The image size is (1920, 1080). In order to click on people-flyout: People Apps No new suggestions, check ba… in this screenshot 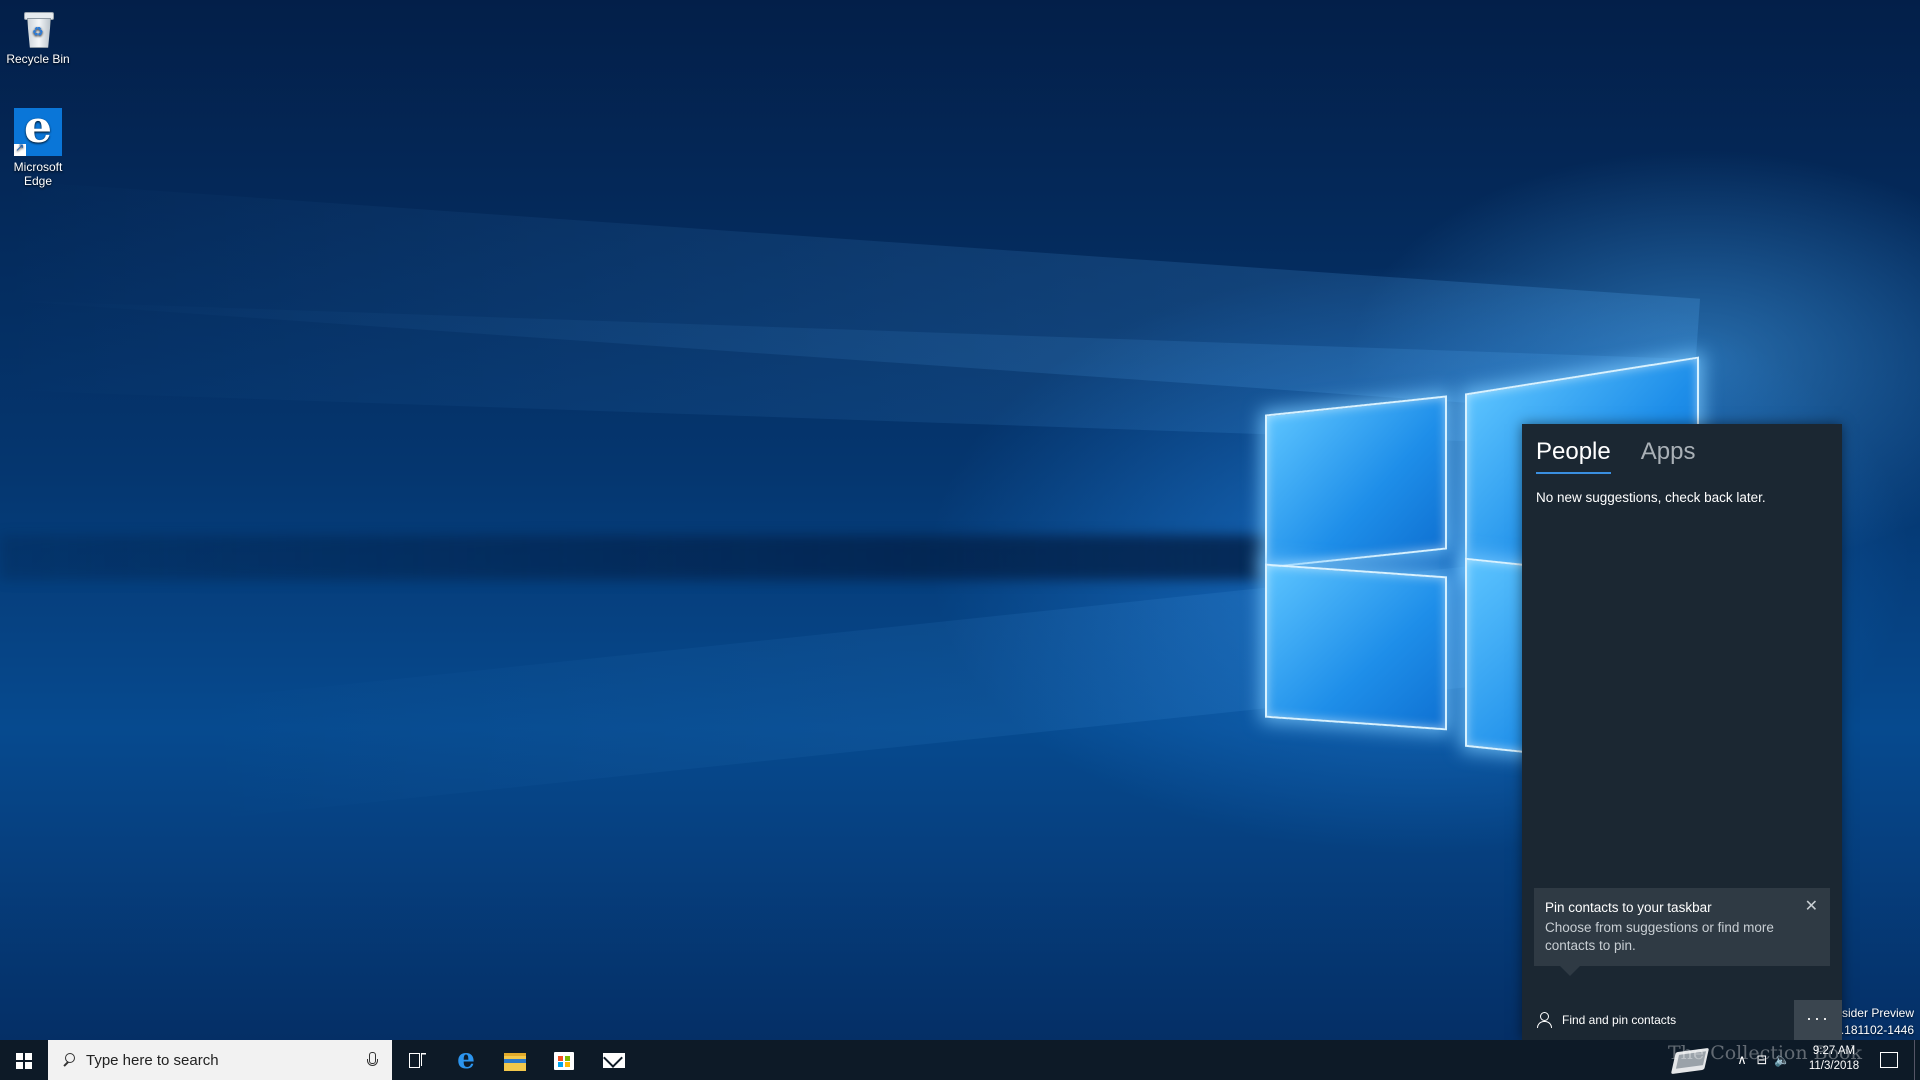, I will do `click(1682, 732)`.